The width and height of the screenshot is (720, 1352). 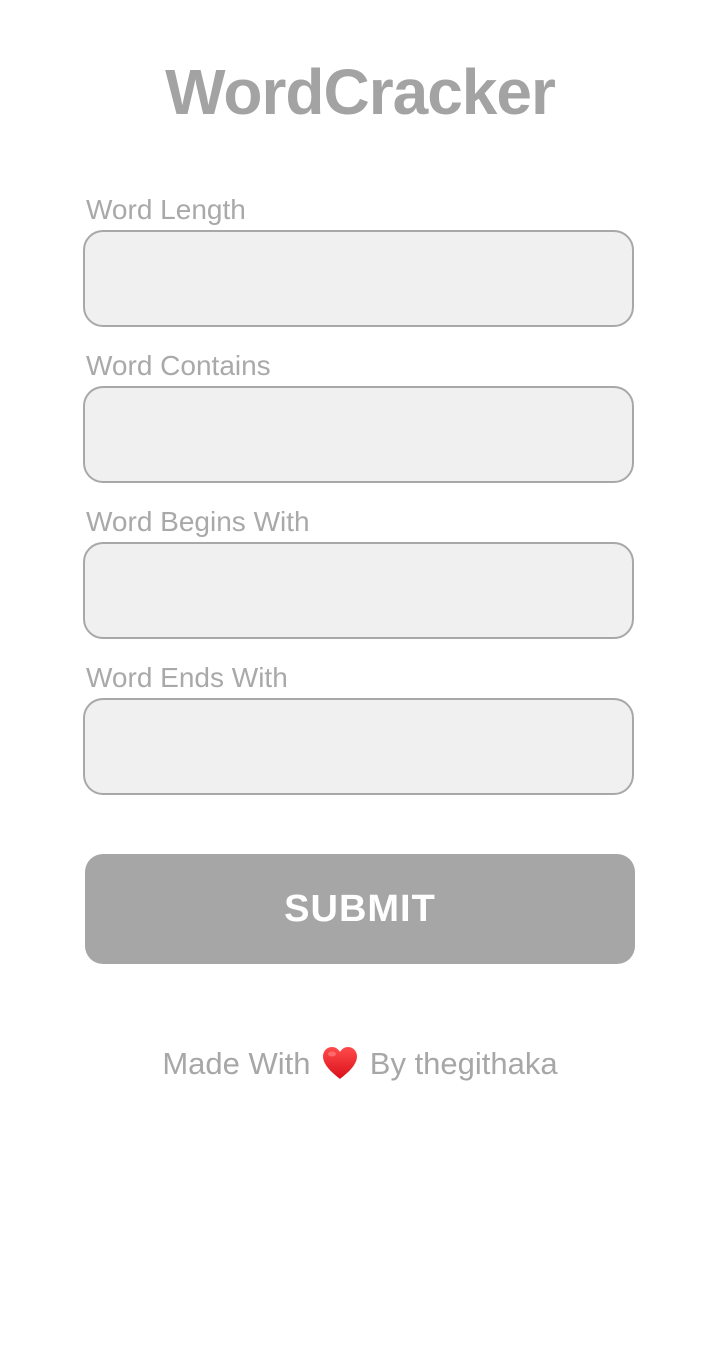 I want to click on word-begins-with-input, so click(x=358, y=590).